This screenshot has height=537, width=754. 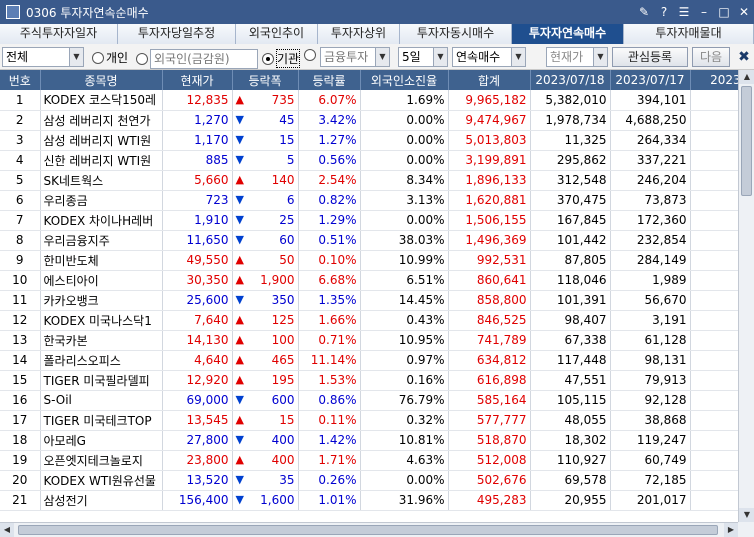 I want to click on cell-date1-value: 167,845, so click(x=581, y=220).